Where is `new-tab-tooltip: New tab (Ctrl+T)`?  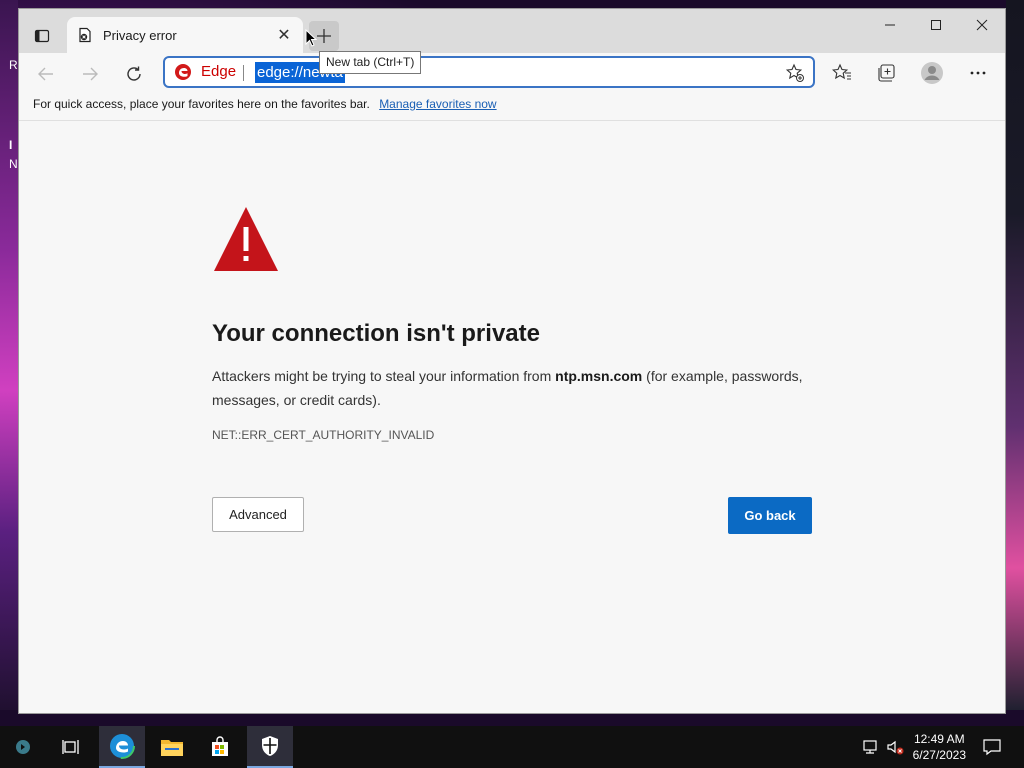
new-tab-tooltip: New tab (Ctrl+T) is located at coordinates (370, 62).